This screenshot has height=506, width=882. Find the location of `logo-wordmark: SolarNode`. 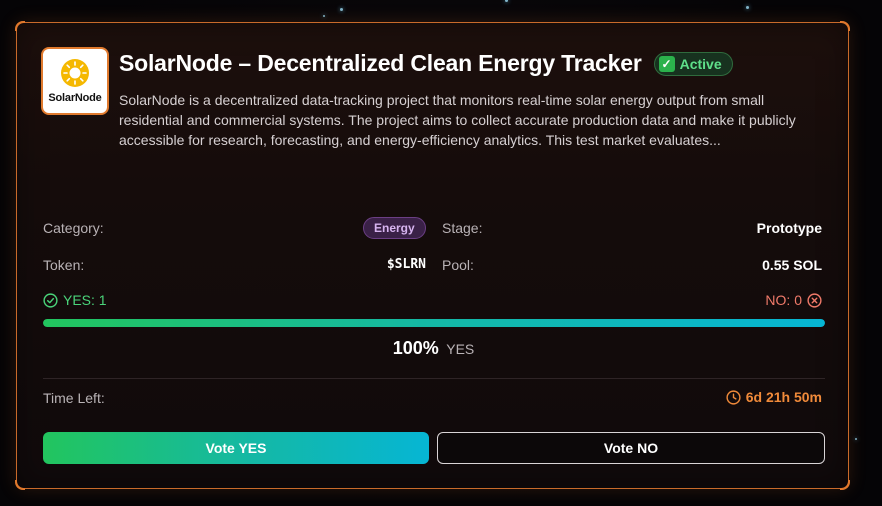

logo-wordmark: SolarNode is located at coordinates (75, 98).